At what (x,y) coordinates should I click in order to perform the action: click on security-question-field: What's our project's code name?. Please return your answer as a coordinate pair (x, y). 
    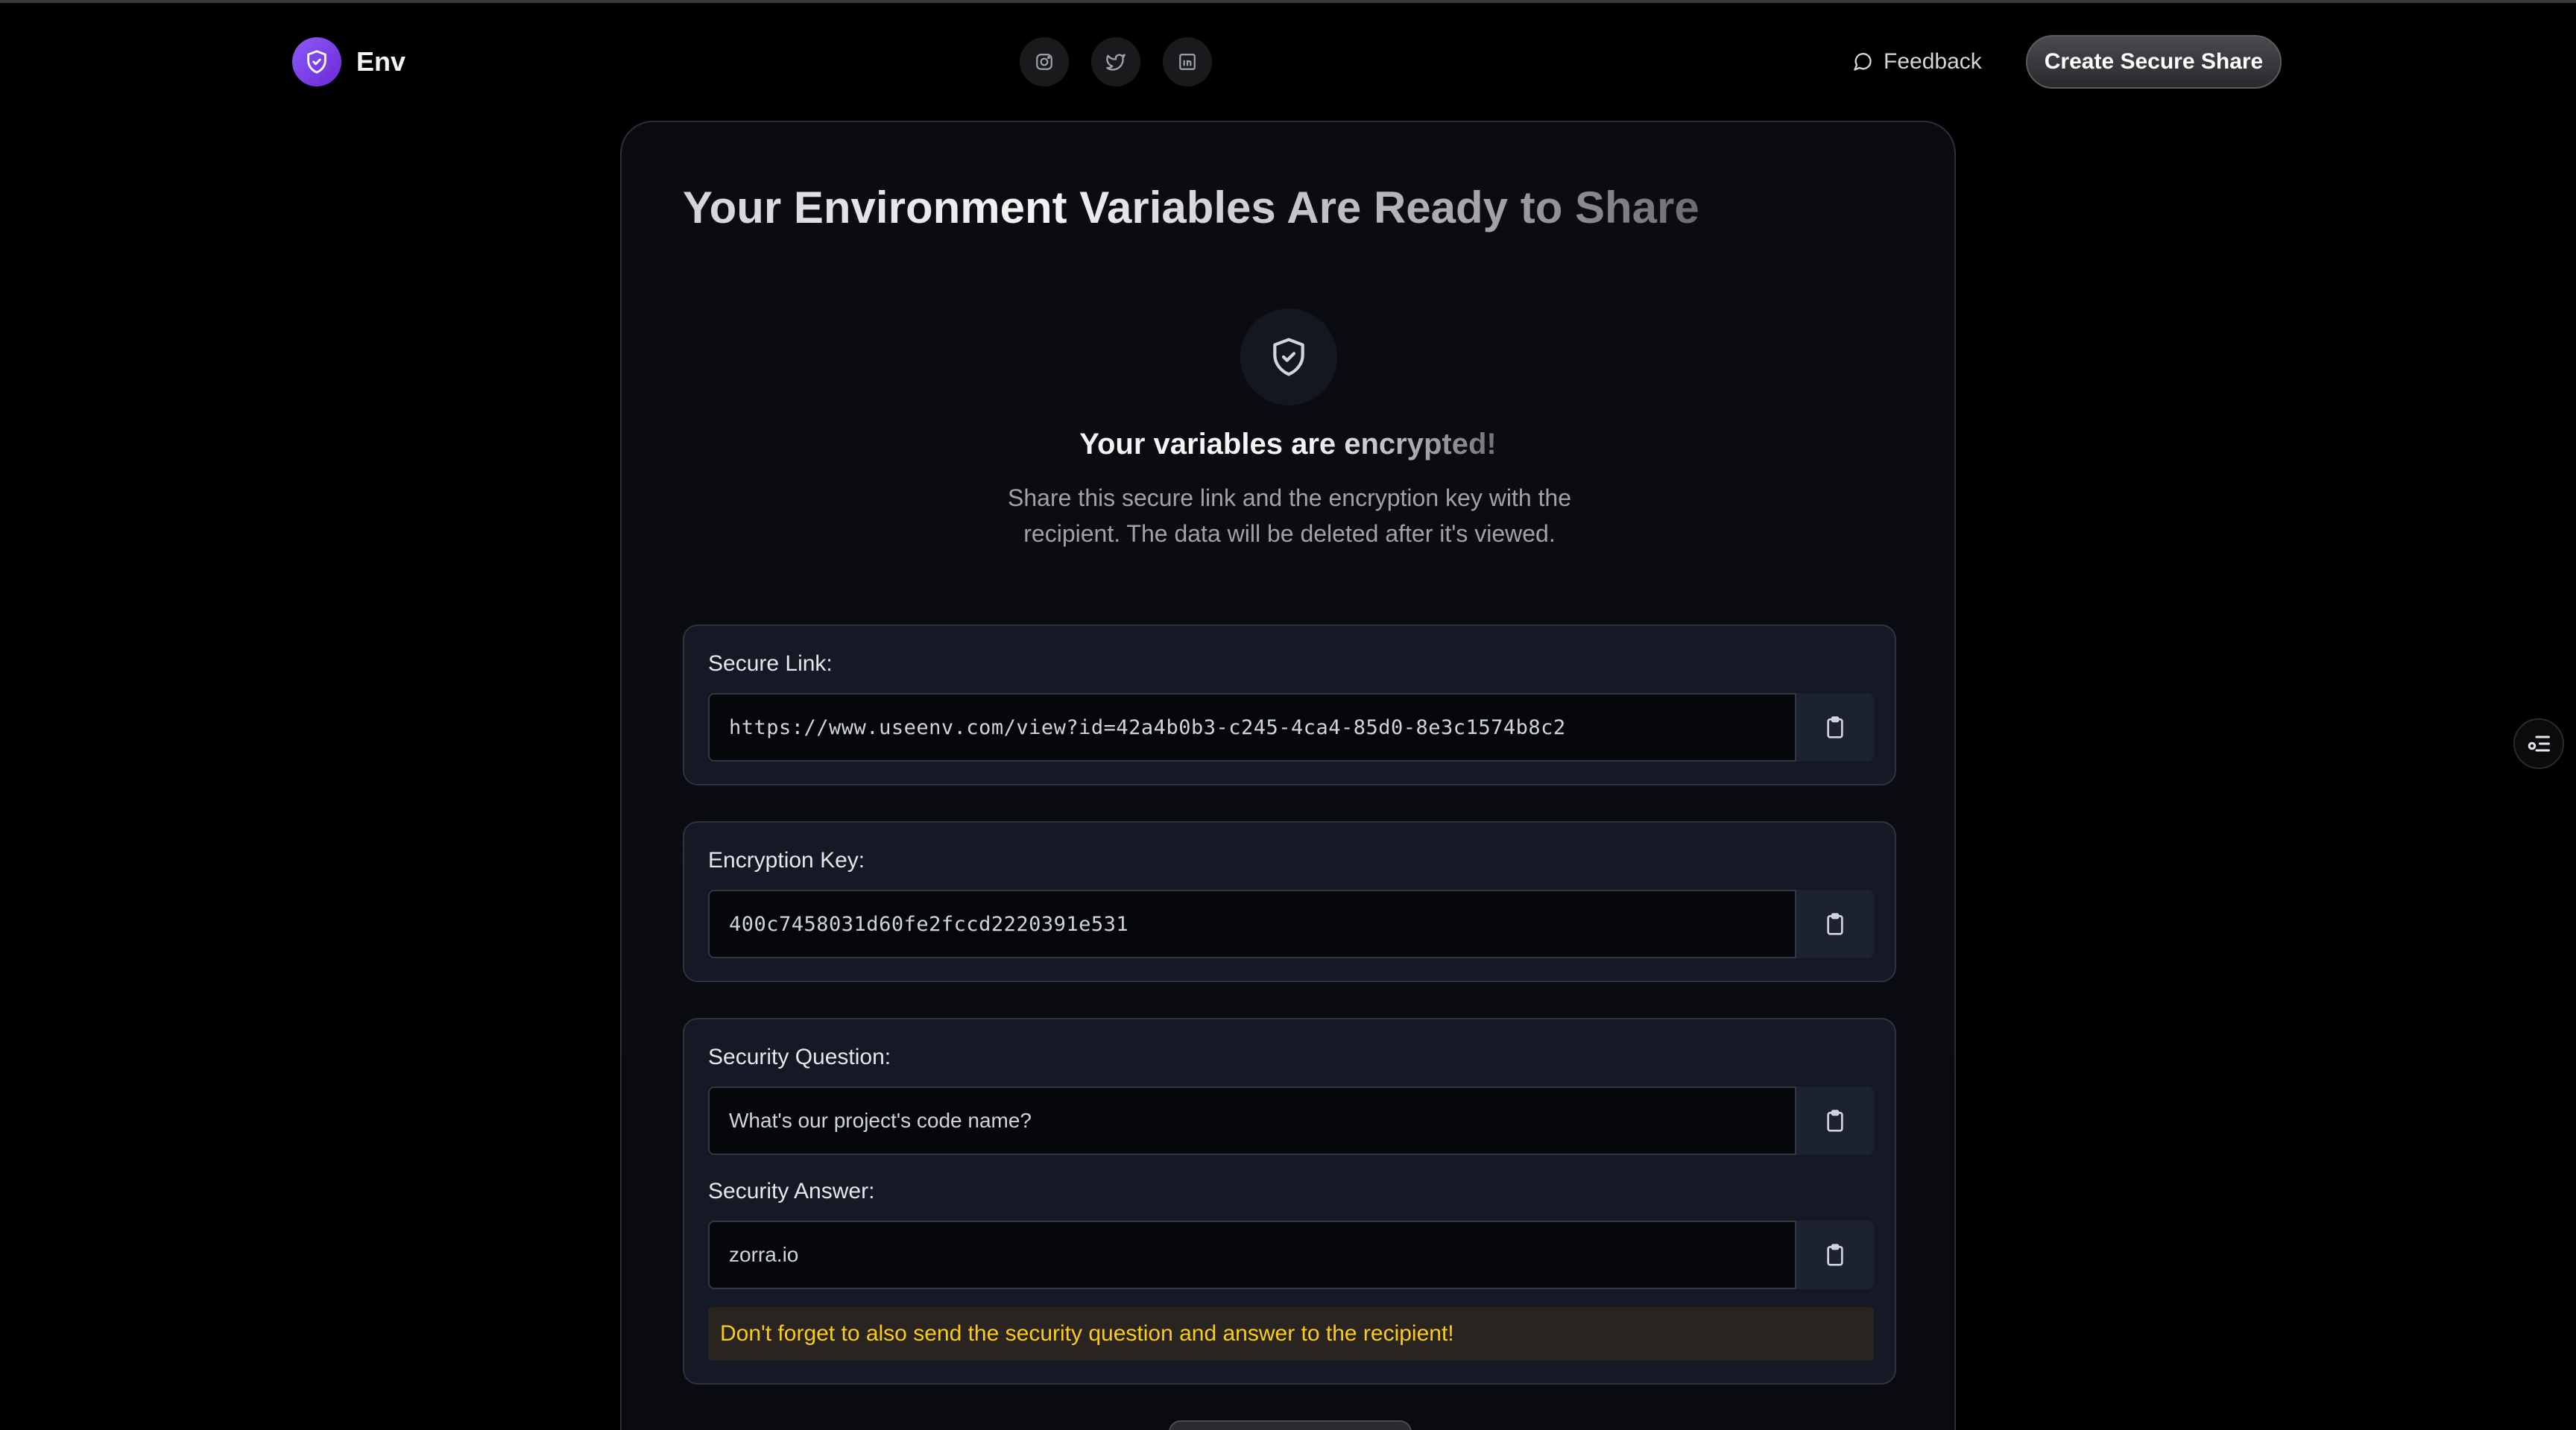
    Looking at the image, I should click on (1252, 1120).